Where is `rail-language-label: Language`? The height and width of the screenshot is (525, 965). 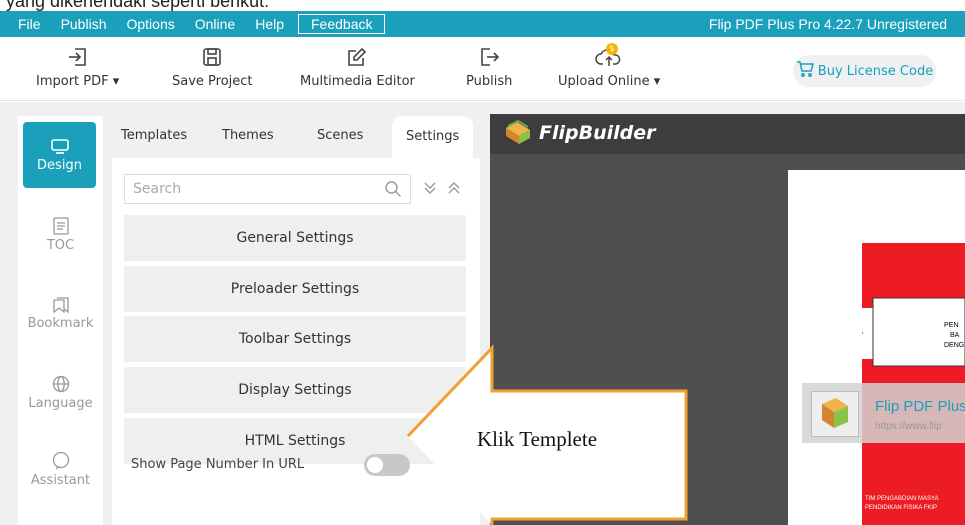 rail-language-label: Language is located at coordinates (60, 403).